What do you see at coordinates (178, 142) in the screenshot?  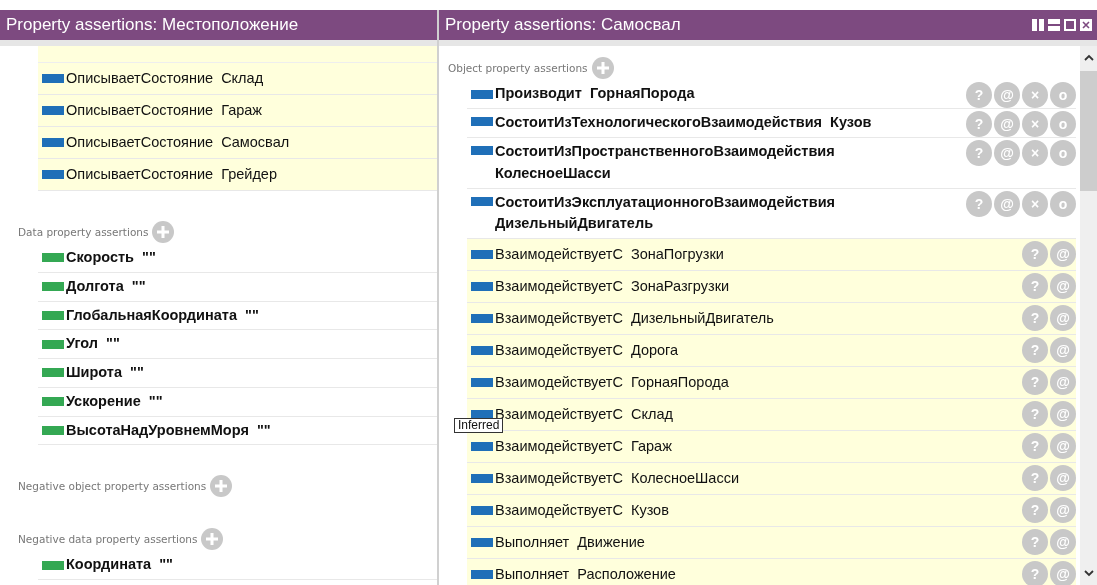 I see `assertion-text: ОписываетСостояние Самосвал` at bounding box center [178, 142].